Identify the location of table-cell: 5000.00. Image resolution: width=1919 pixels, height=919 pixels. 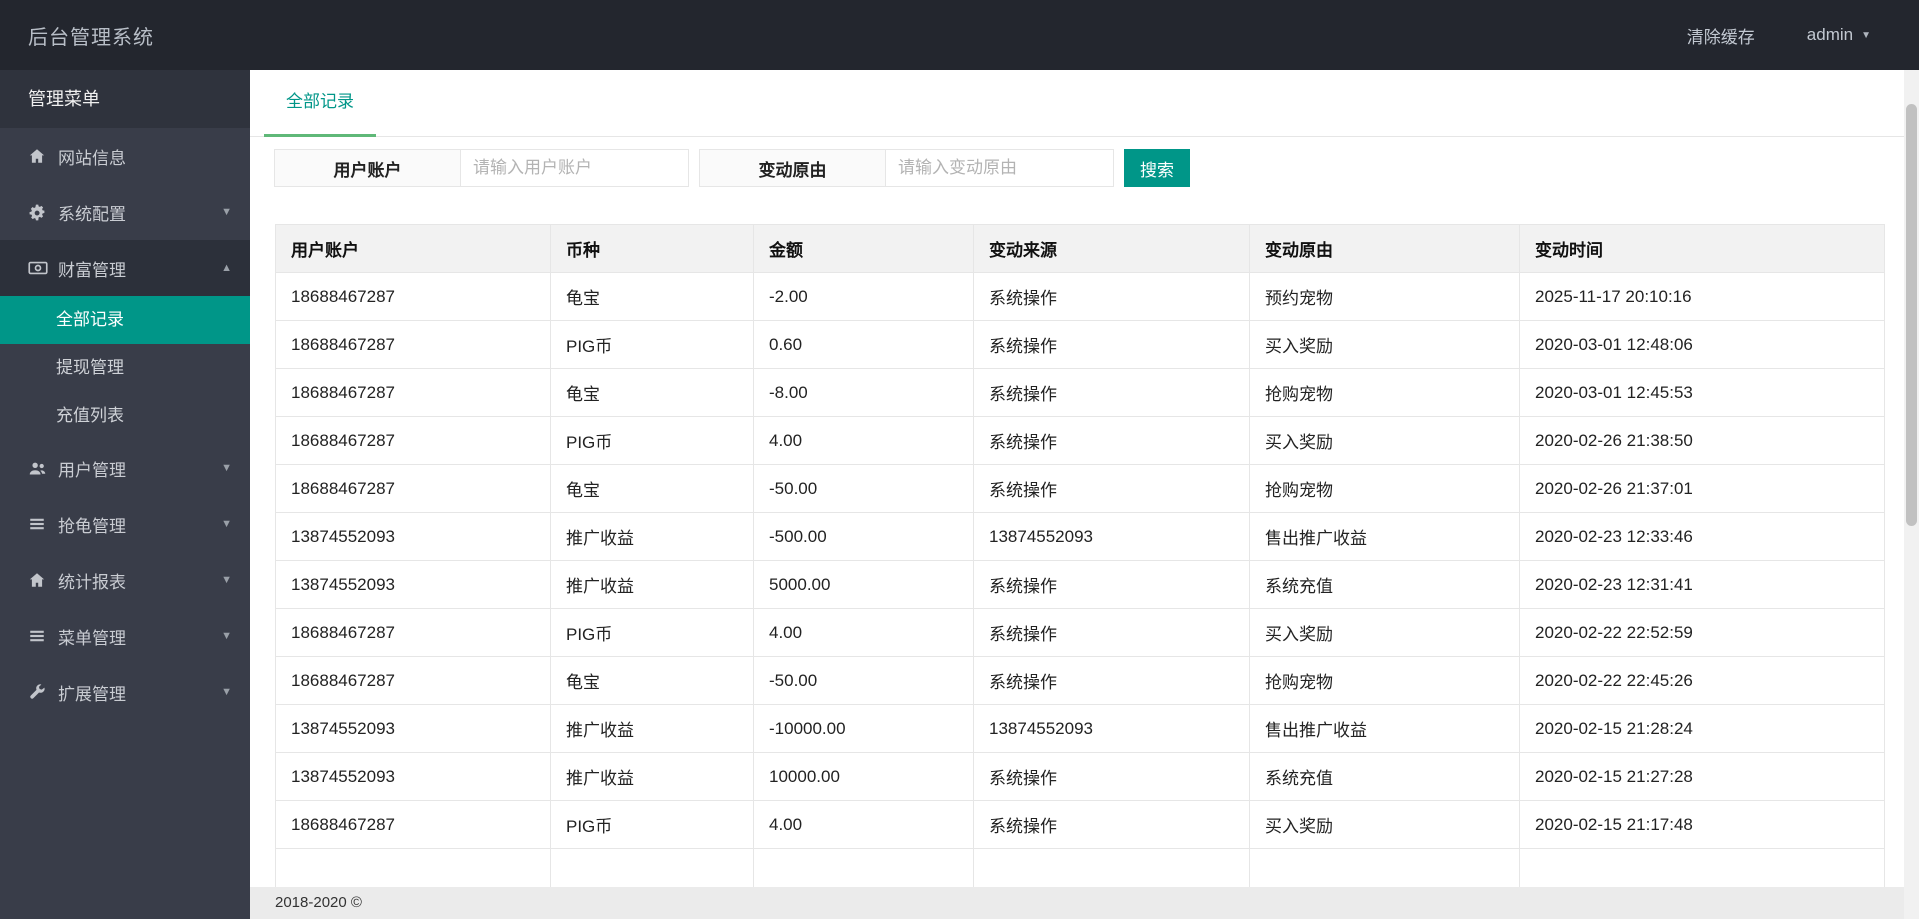
(863, 584).